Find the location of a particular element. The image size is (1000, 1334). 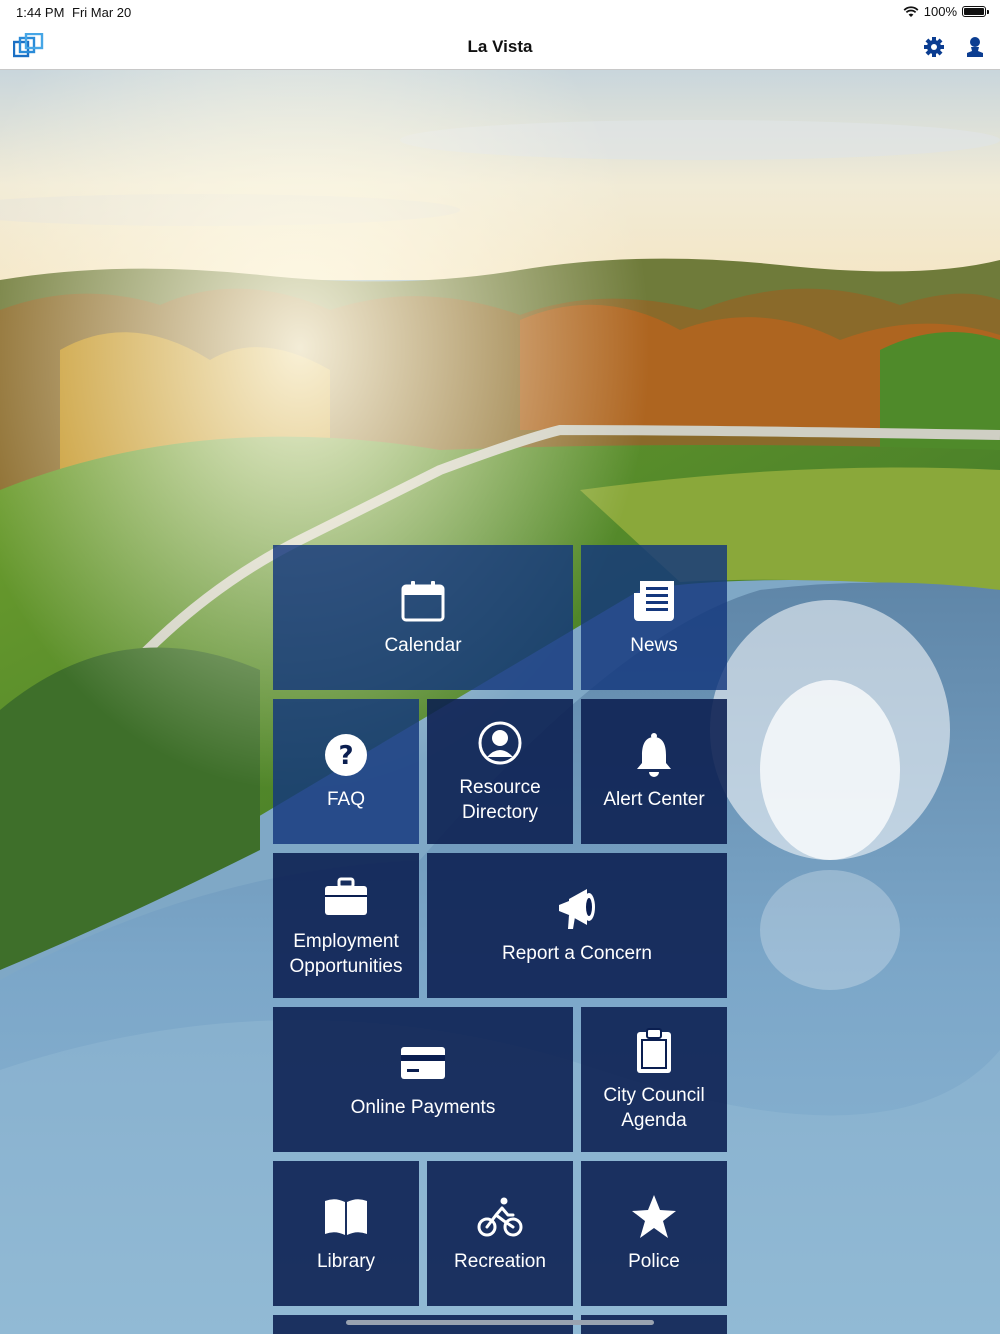

status-date: Fri Mar 20 is located at coordinates (102, 12).